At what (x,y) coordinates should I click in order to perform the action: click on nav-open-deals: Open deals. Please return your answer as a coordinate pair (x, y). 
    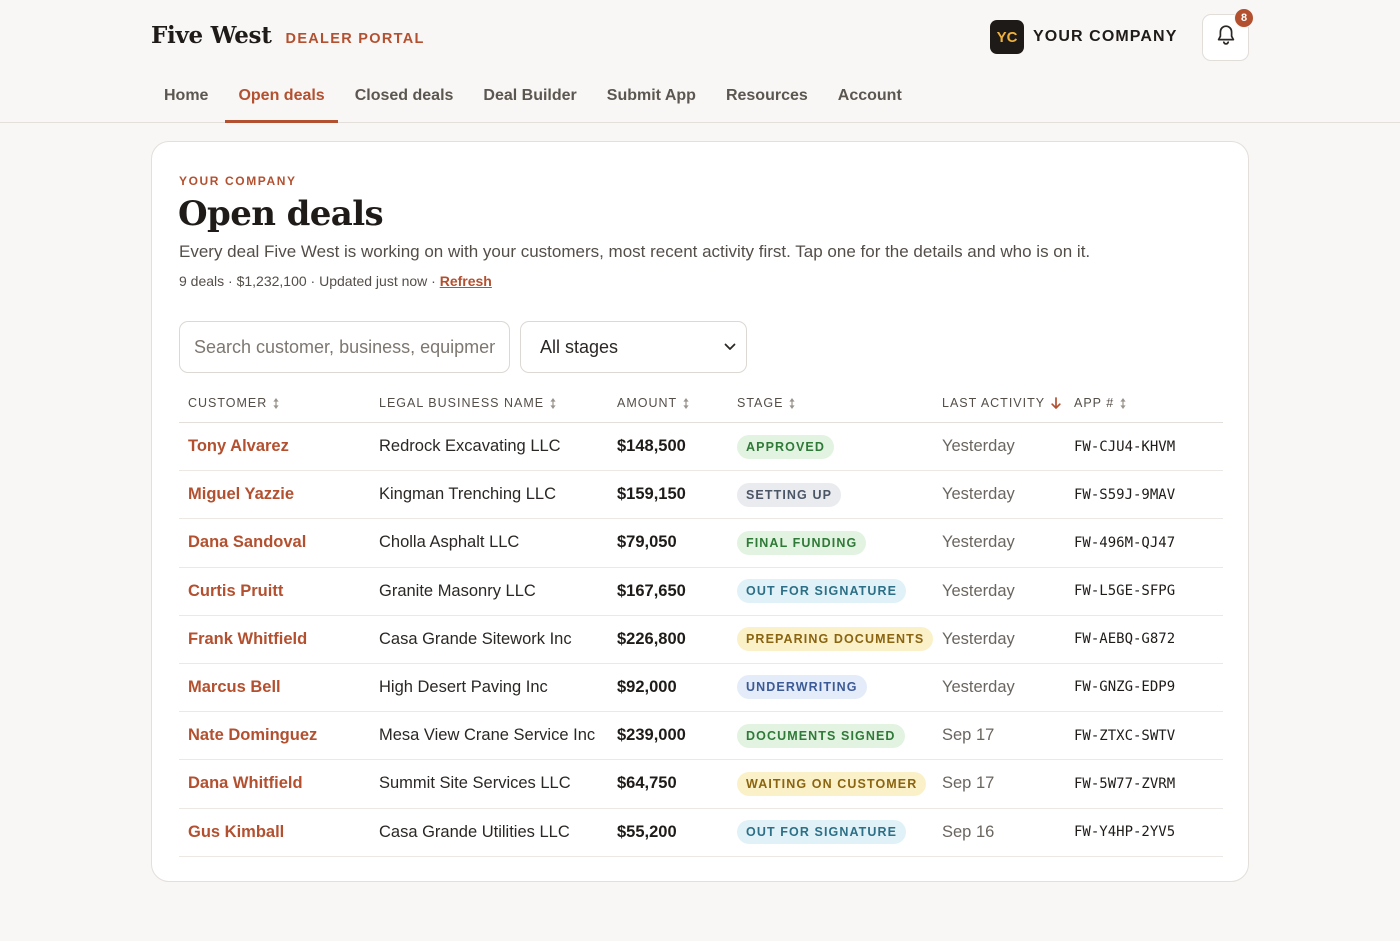
    Looking at the image, I should click on (281, 103).